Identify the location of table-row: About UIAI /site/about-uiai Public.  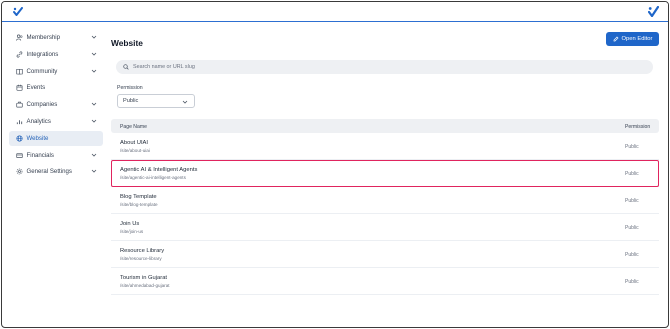
(385, 146).